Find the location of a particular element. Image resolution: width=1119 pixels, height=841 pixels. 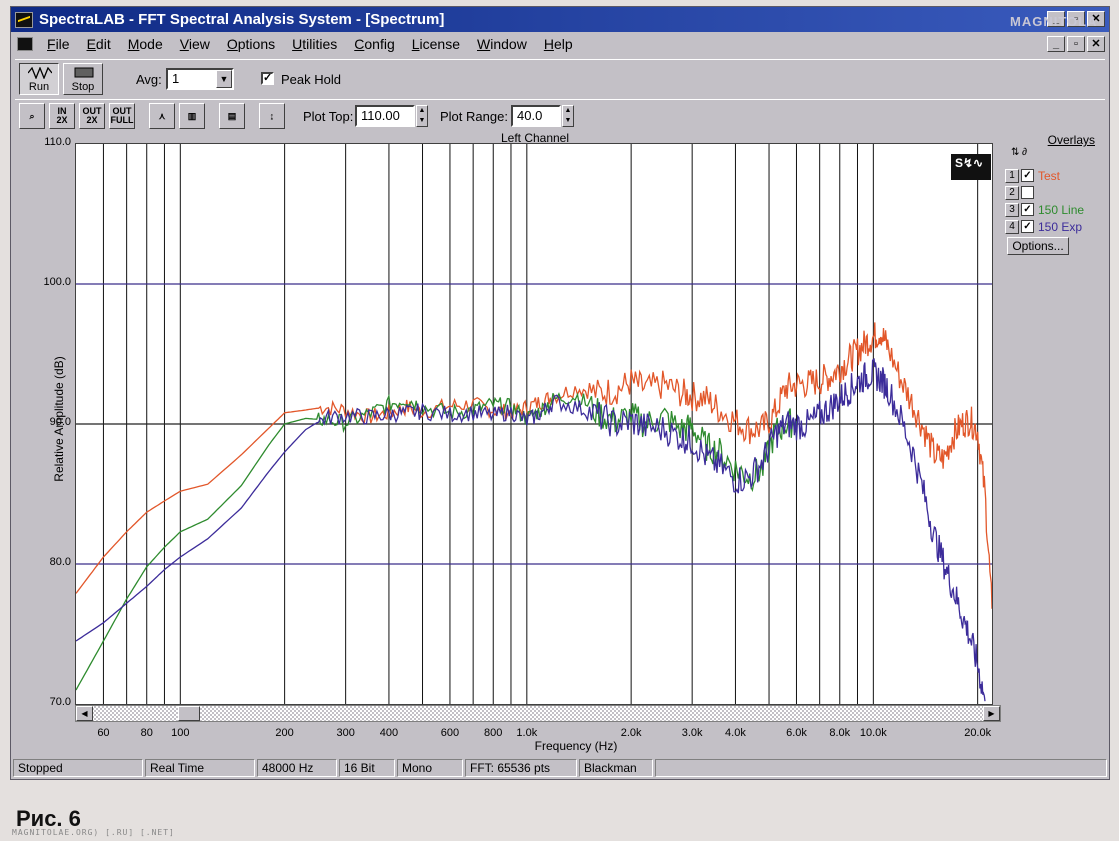

line-graph-icon: ⋏ is located at coordinates (162, 115).